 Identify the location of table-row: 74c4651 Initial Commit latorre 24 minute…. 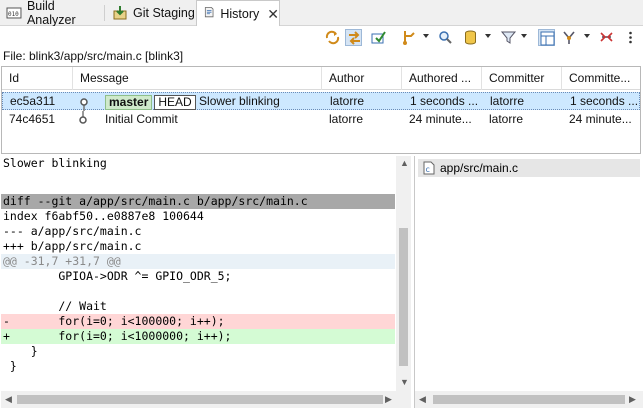
(321, 120).